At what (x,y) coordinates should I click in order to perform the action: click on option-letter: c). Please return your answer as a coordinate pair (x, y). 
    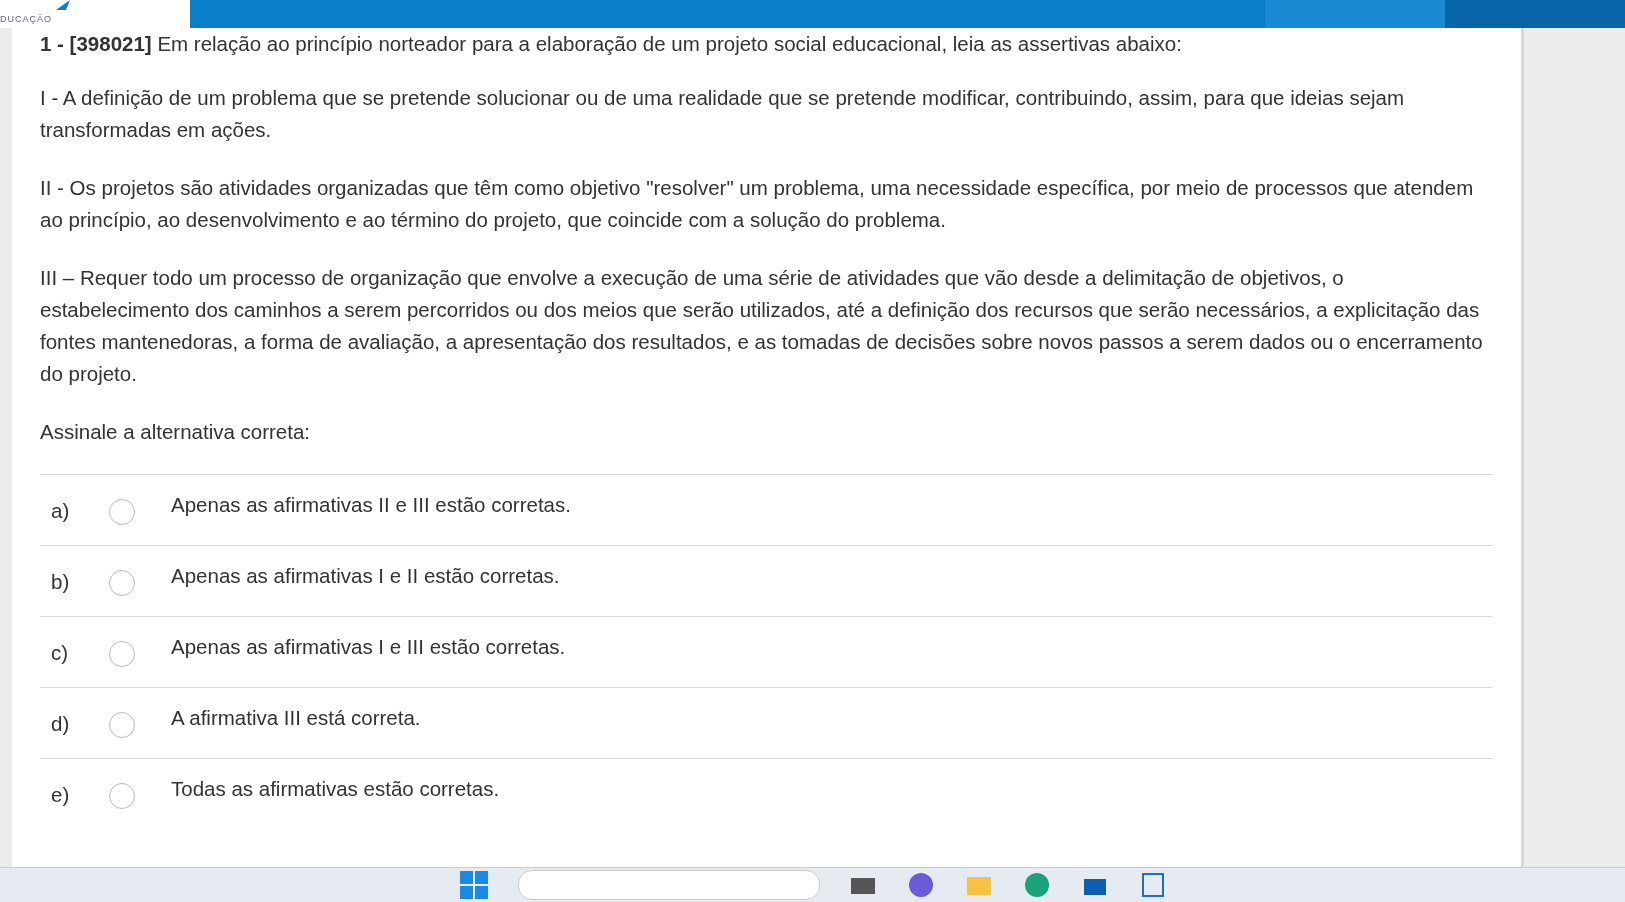
    Looking at the image, I should click on (60, 653).